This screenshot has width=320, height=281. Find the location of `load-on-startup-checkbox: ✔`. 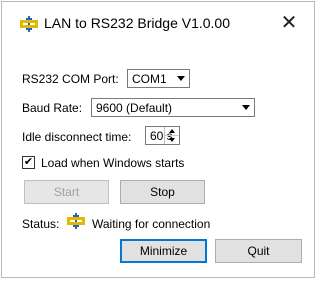

load-on-startup-checkbox: ✔ is located at coordinates (28, 162).